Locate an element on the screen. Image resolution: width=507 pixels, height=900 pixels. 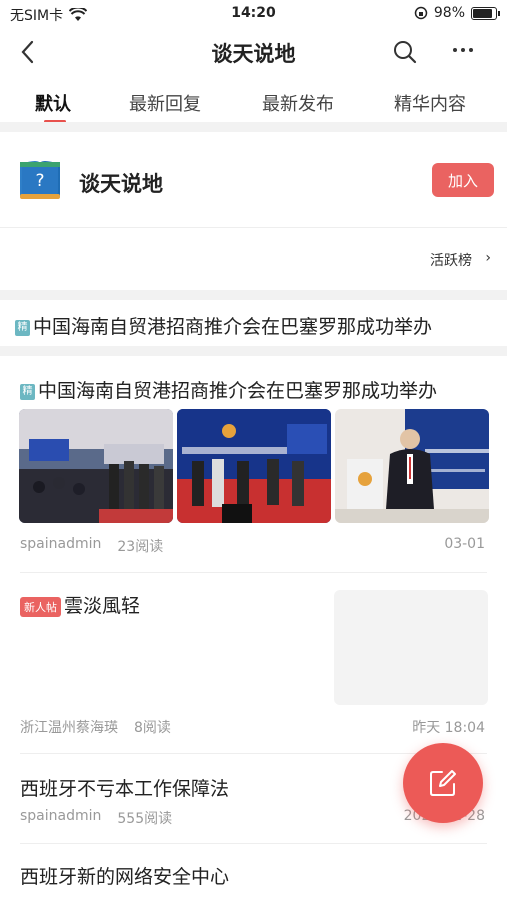
tab-latest-post: 最新发布 is located at coordinates (298, 103).